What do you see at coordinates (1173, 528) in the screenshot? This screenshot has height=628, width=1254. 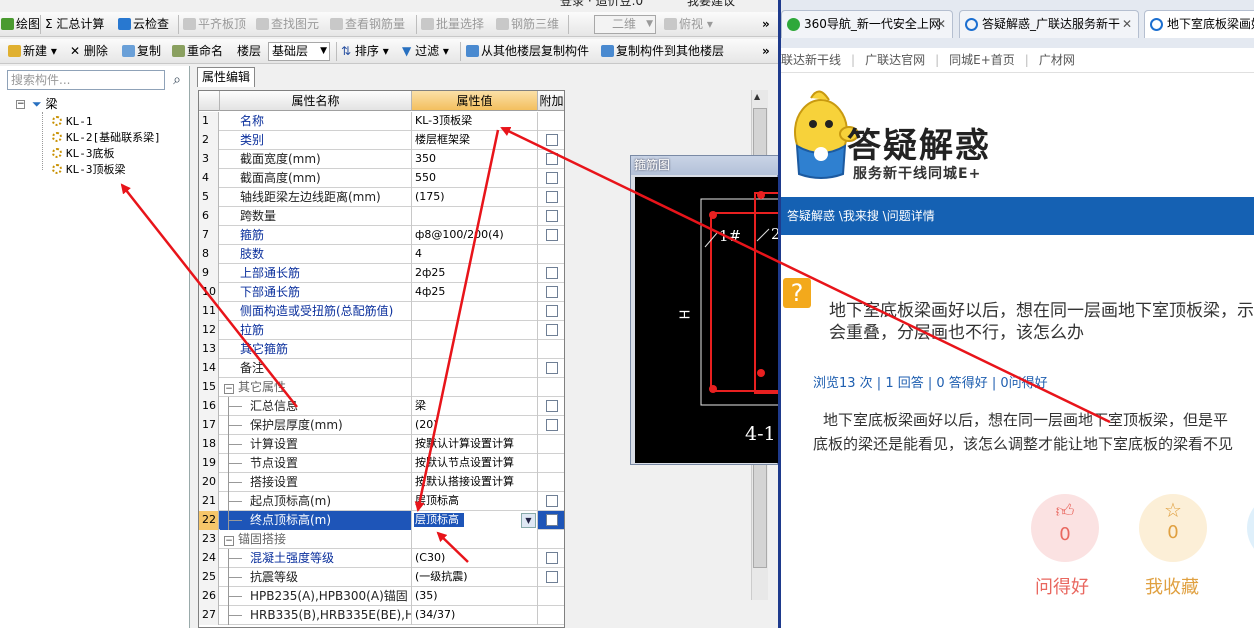 I see `favorite-button: ☆ 0` at bounding box center [1173, 528].